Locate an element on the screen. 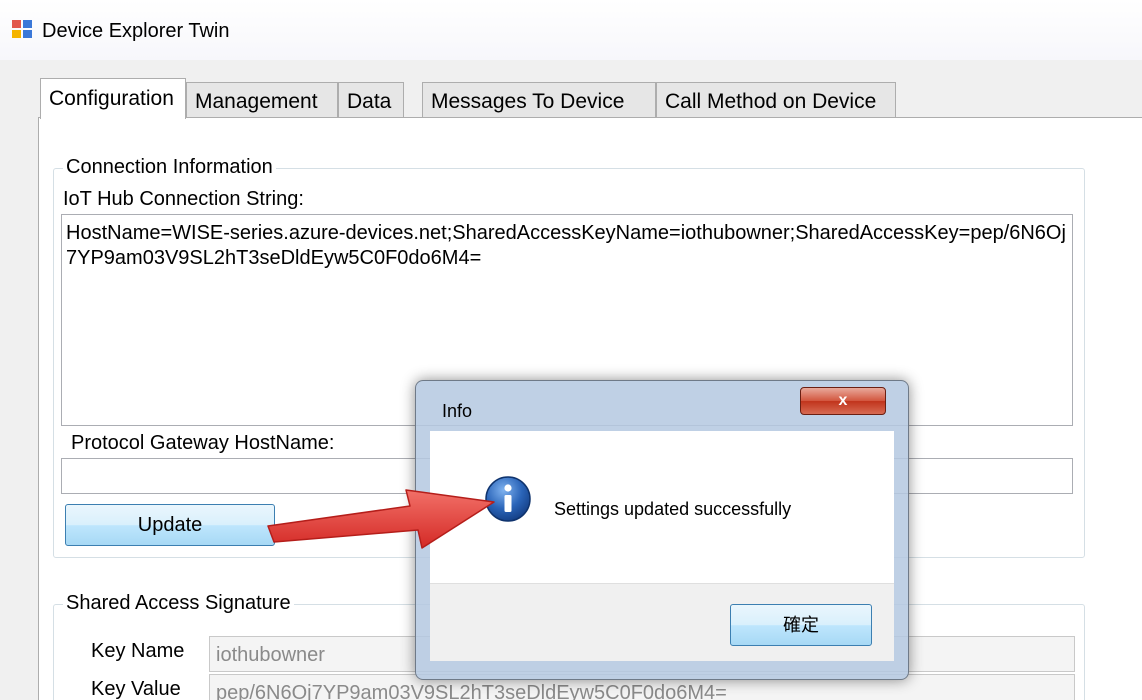  connection-info-title: Connection Information is located at coordinates (169, 167).